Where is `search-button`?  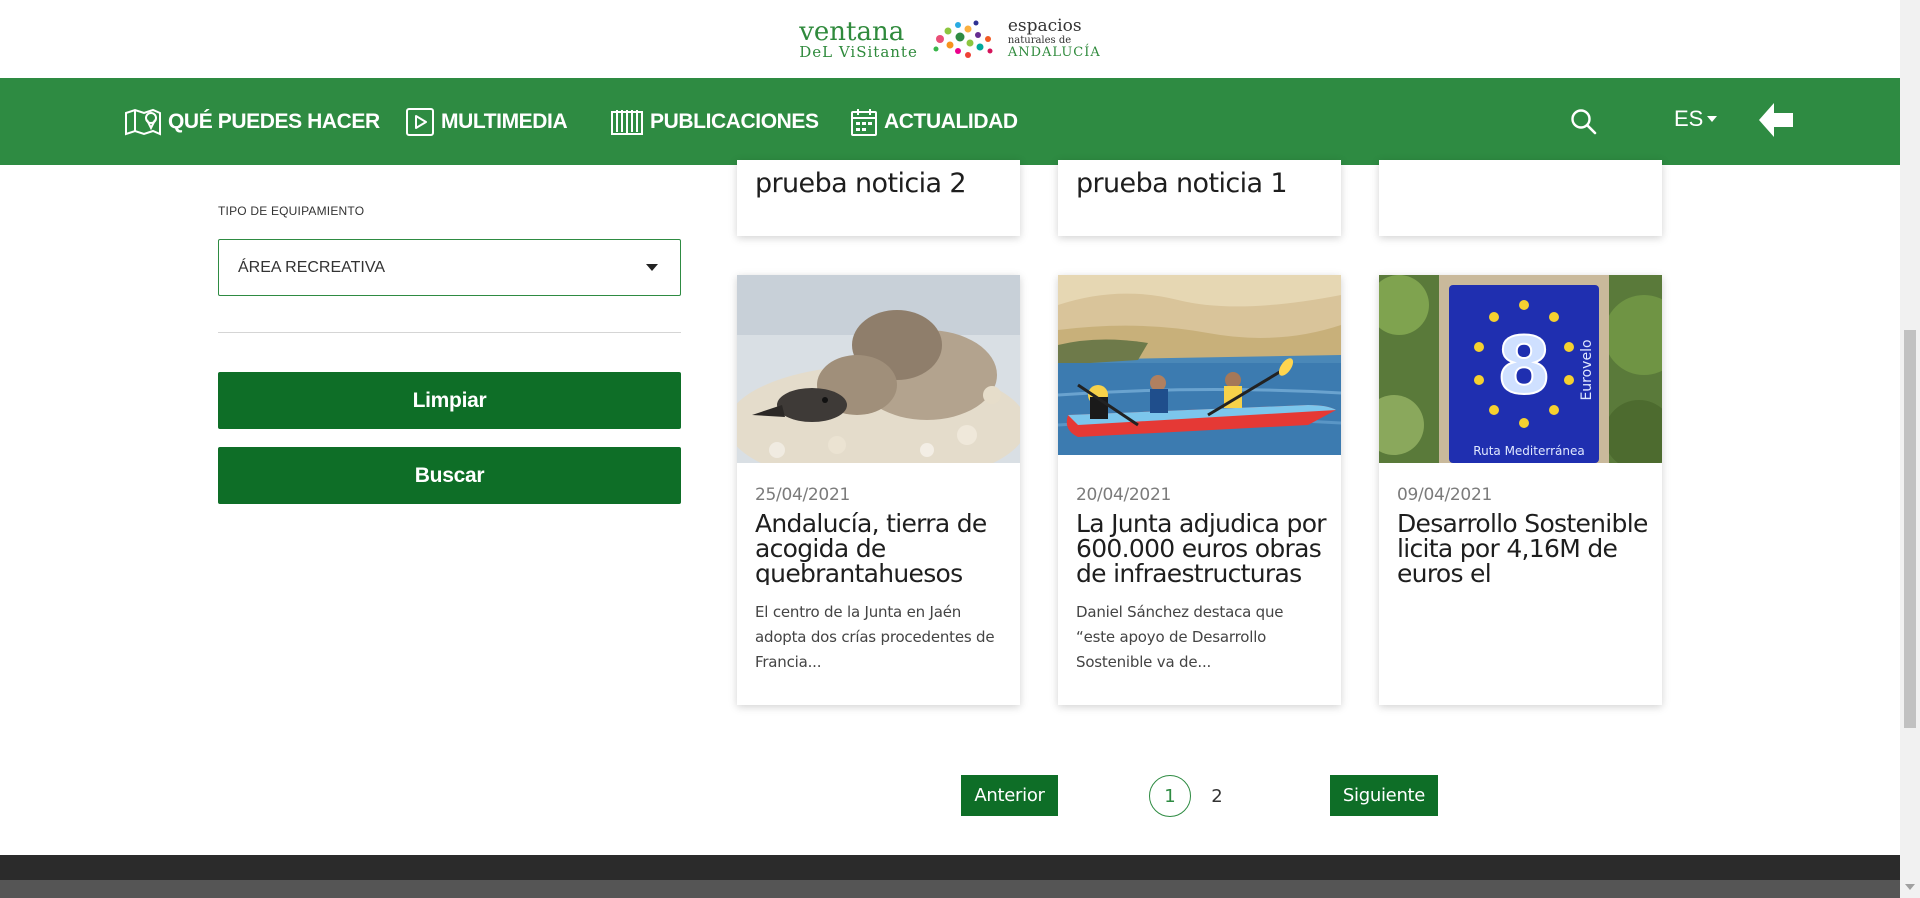
search-button is located at coordinates (1584, 124).